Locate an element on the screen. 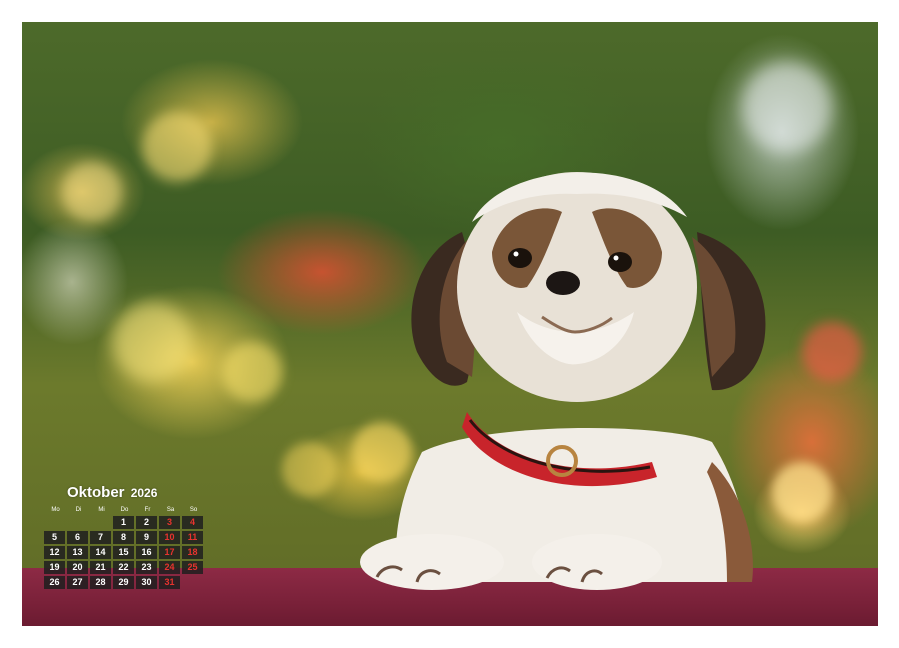  day-cell: 16 is located at coordinates (146, 552).